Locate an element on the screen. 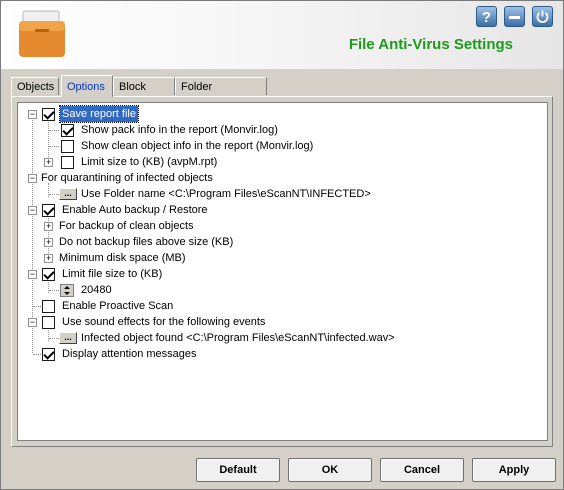 The width and height of the screenshot is (564, 490). auto-backup-checkbox is located at coordinates (48, 210).